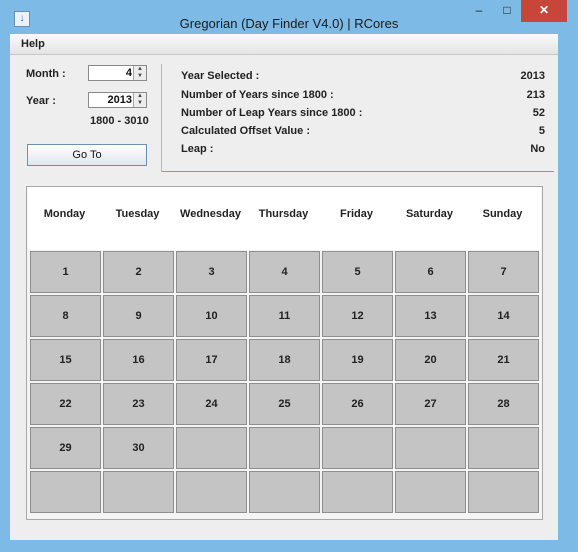 The width and height of the screenshot is (578, 552). What do you see at coordinates (257, 95) in the screenshot?
I see `years-since-label: Number of Years since 1800 :` at bounding box center [257, 95].